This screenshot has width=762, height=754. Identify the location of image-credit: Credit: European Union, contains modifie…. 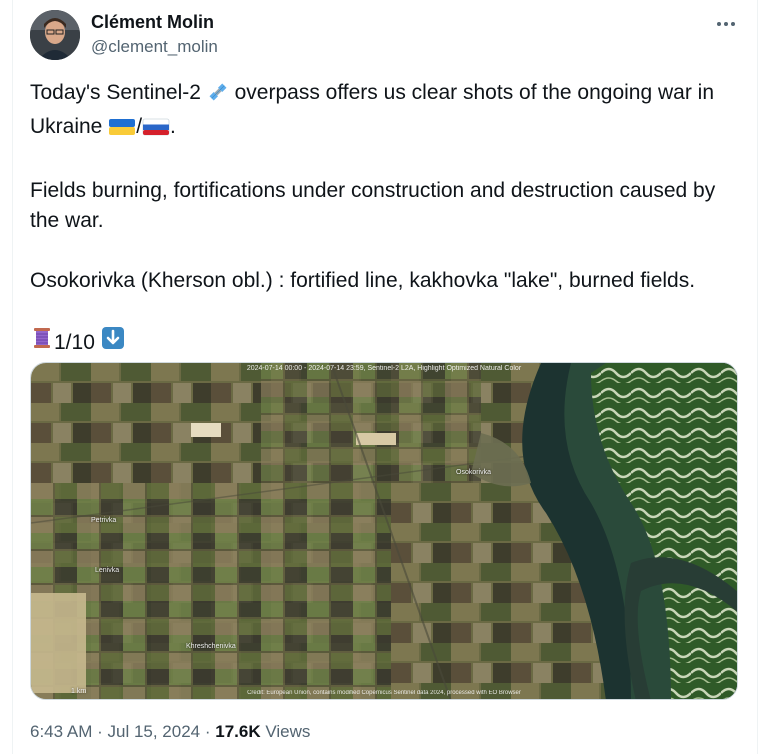
(384, 693).